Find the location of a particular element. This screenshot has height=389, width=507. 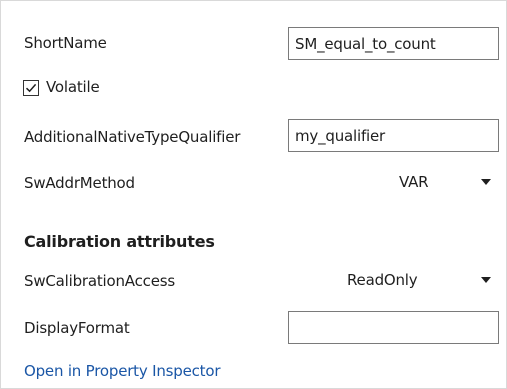

additional-native-type-qualifier-field: my_qualifier is located at coordinates (393, 135).